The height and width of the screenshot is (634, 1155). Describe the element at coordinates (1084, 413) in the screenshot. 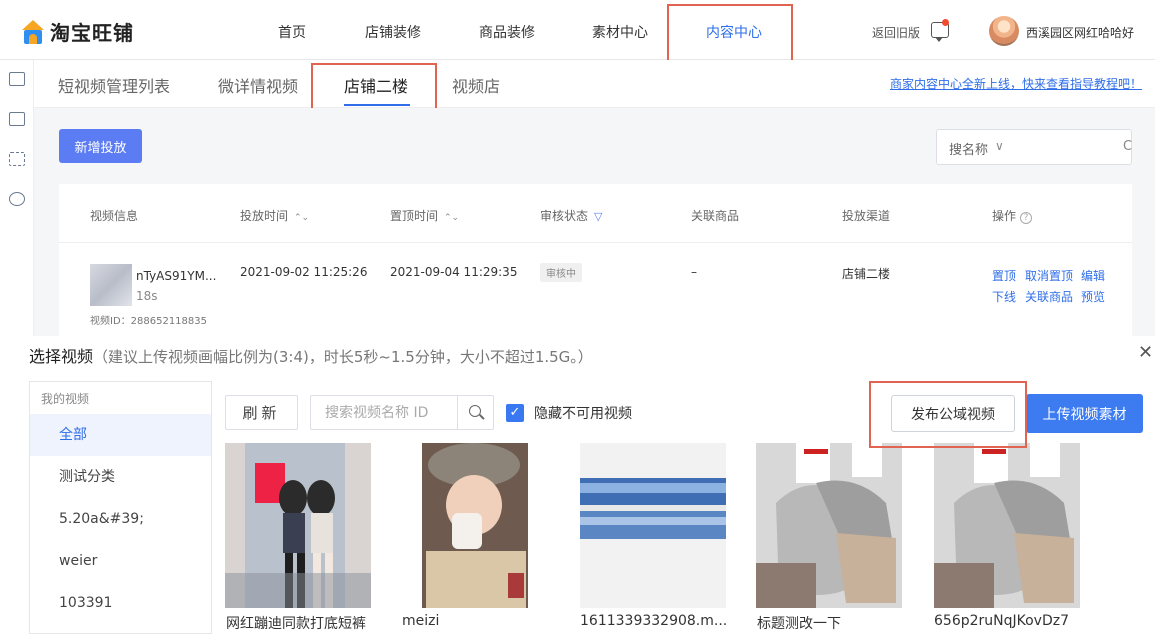

I see `upload-video-button: 上传视频素材` at that location.